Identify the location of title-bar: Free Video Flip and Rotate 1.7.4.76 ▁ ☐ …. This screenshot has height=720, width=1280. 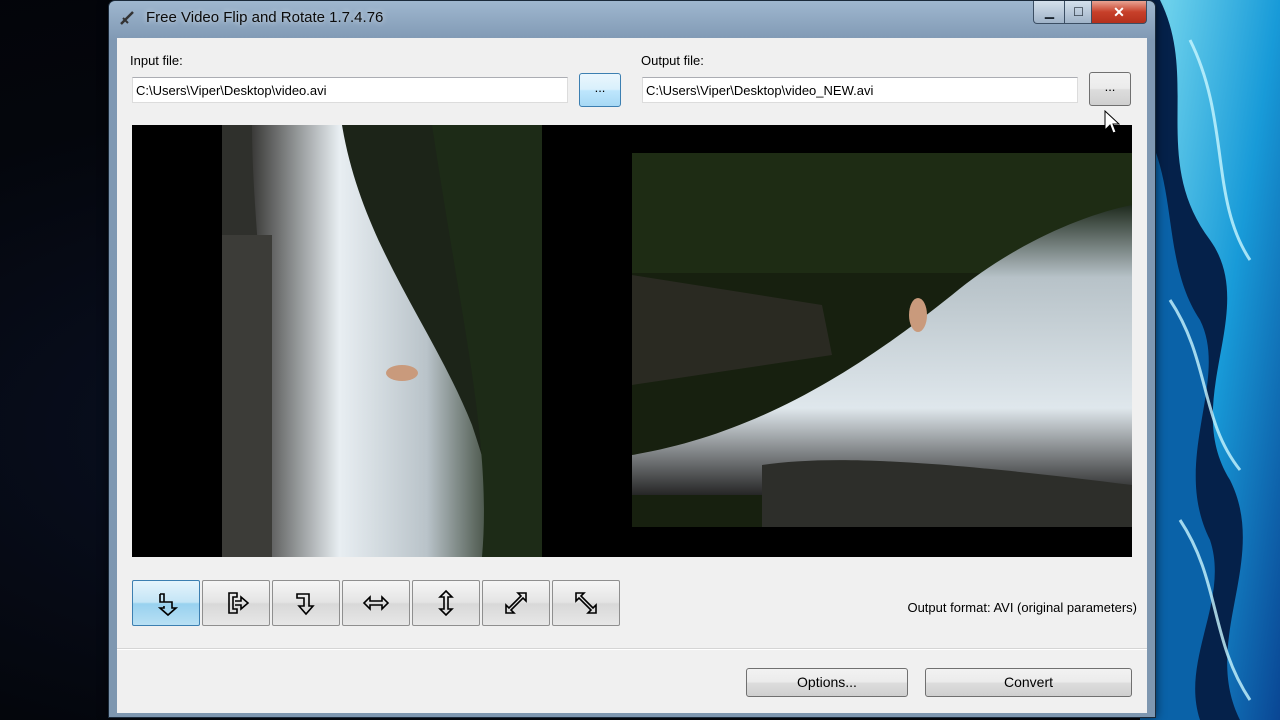
(632, 18).